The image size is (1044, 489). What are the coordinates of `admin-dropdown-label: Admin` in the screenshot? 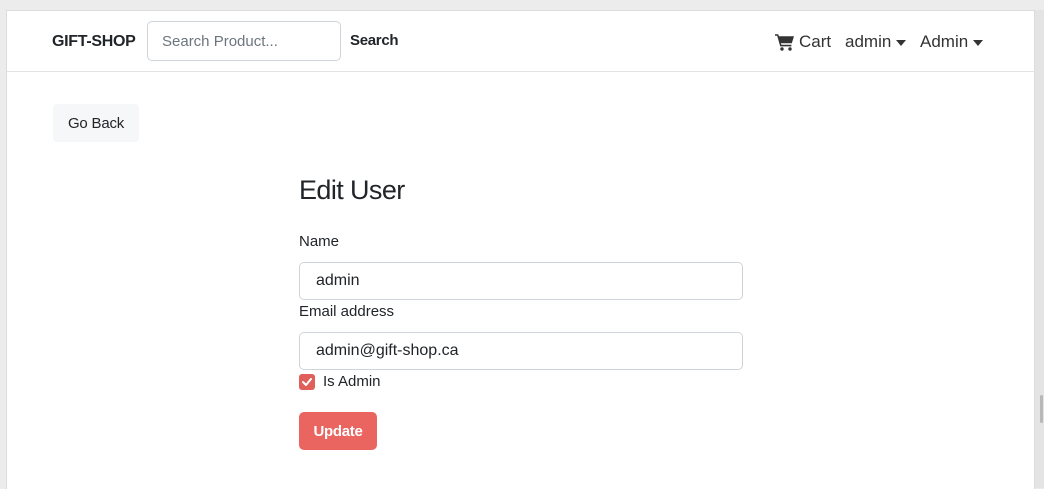 It's located at (944, 41).